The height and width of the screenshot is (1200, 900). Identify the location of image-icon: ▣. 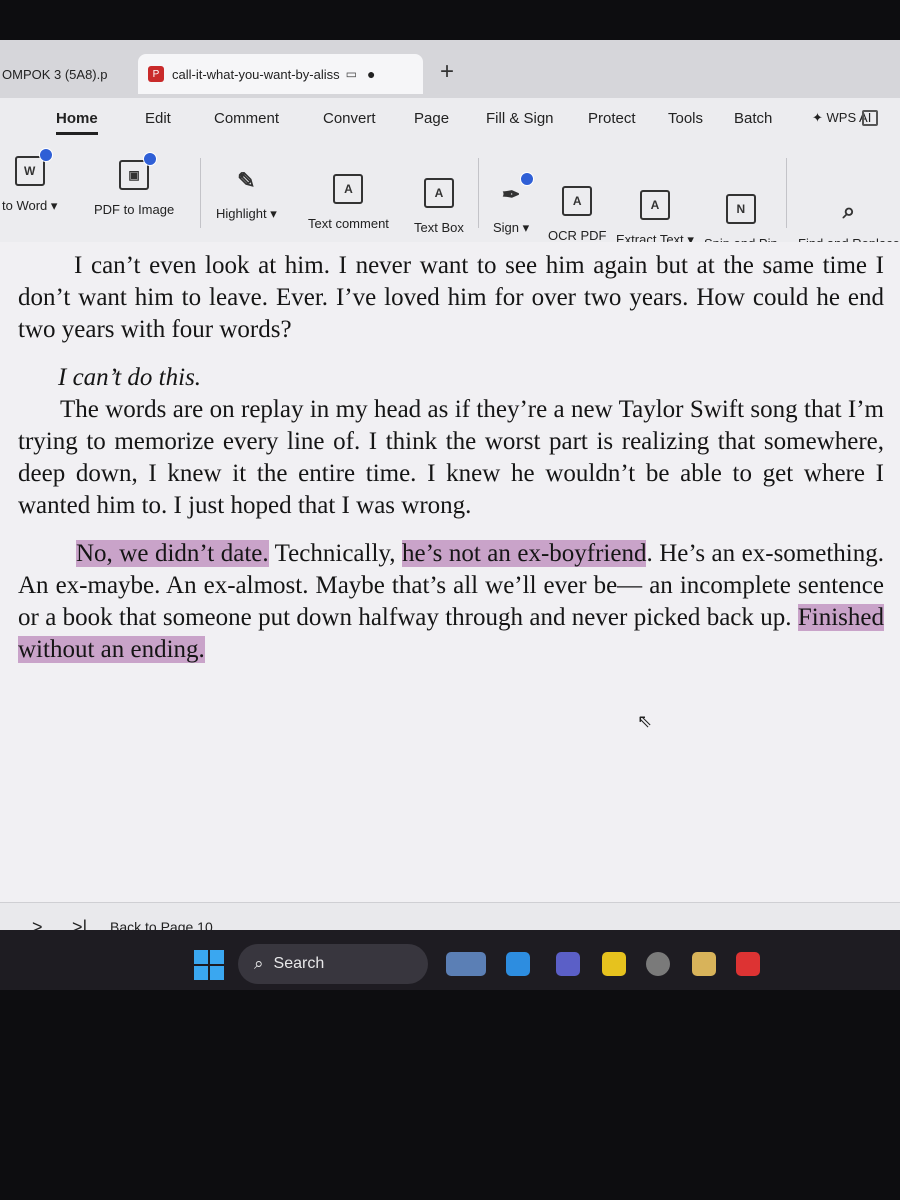
(138, 171).